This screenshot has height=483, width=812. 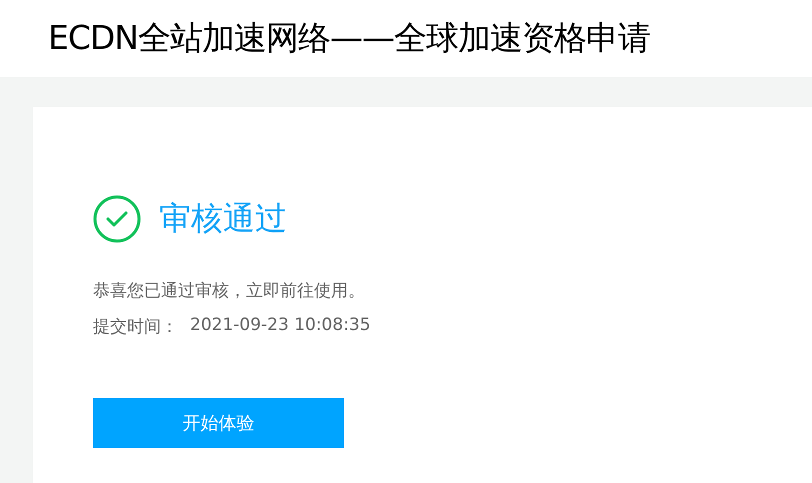 What do you see at coordinates (223, 218) in the screenshot?
I see `status-heading: 审核通过` at bounding box center [223, 218].